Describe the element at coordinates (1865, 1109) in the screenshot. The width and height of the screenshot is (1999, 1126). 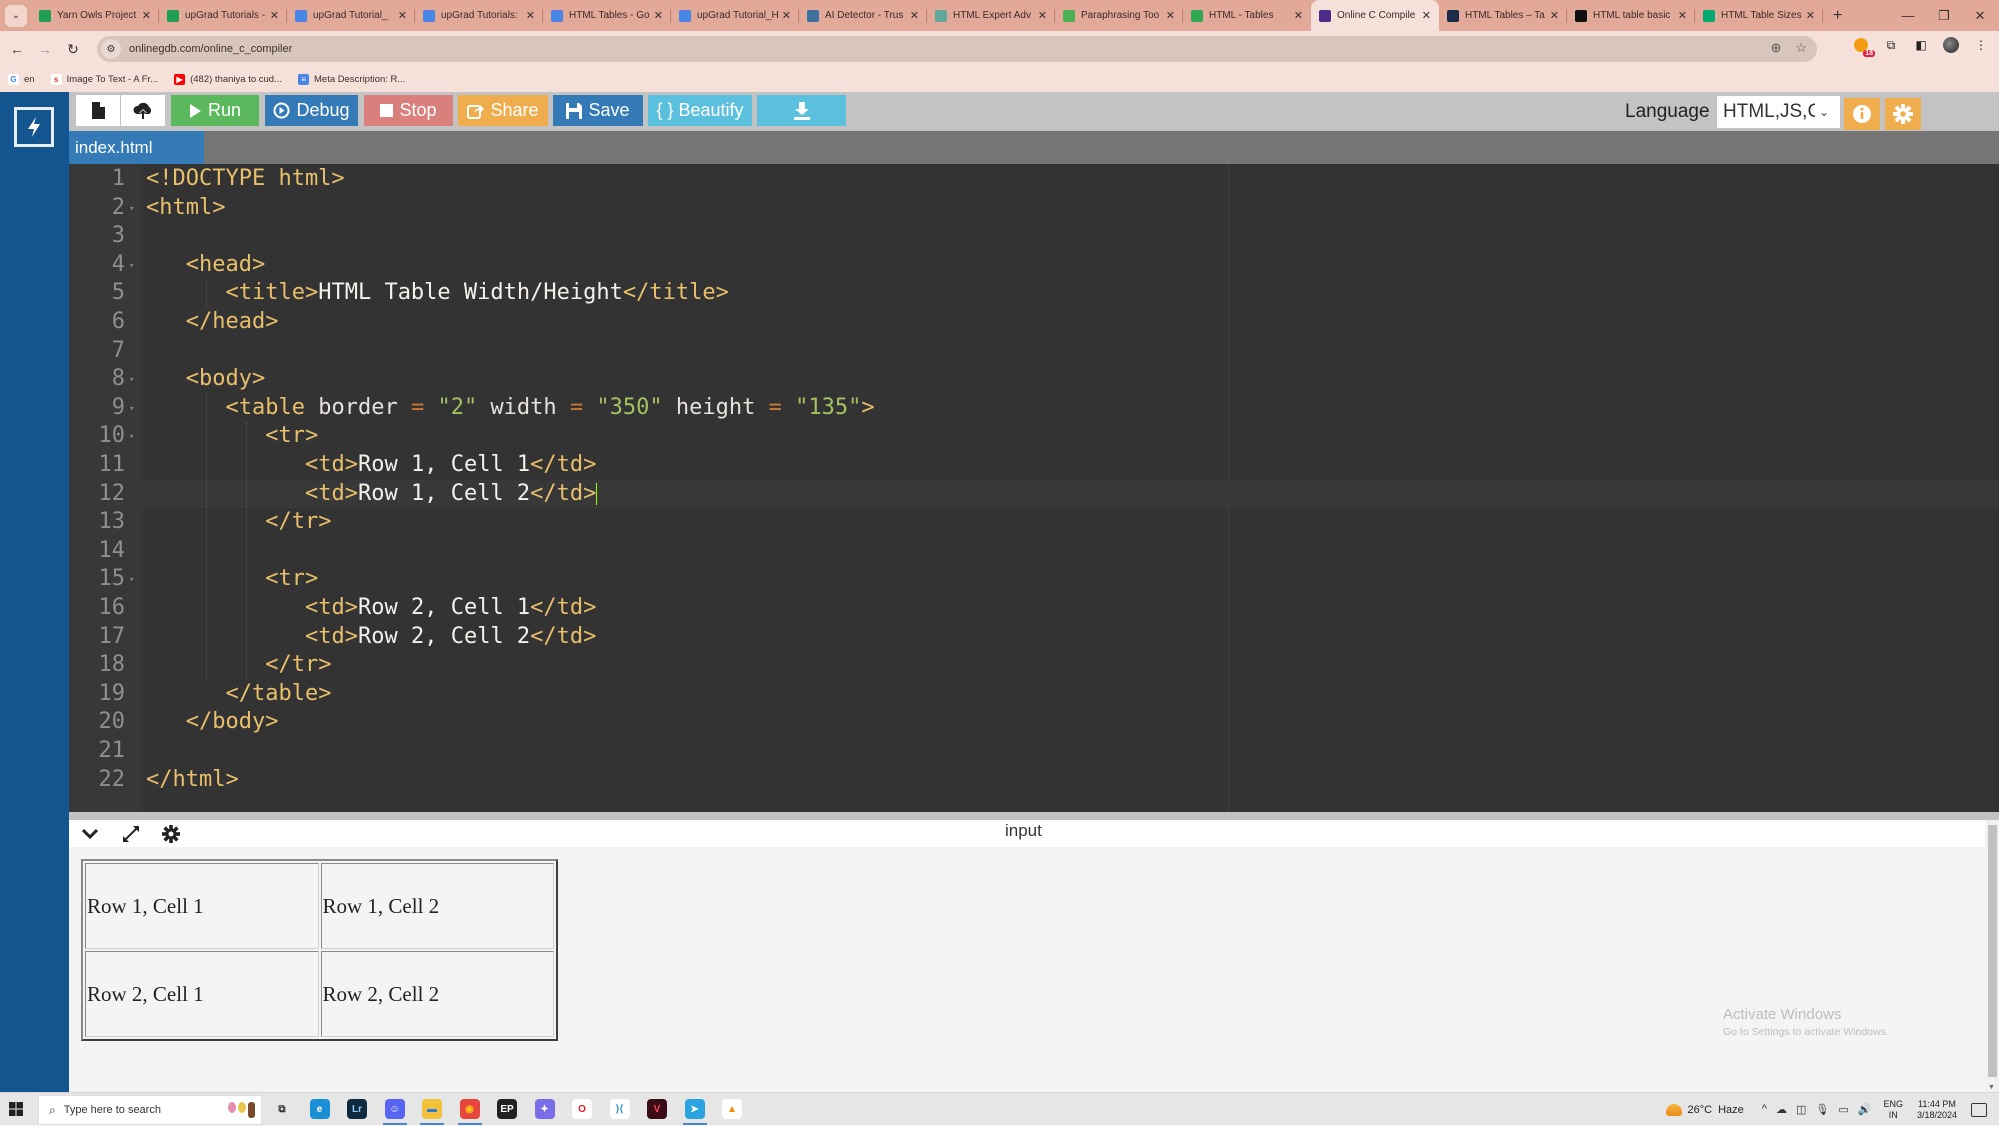
I see `volume-icon: 🔊` at that location.